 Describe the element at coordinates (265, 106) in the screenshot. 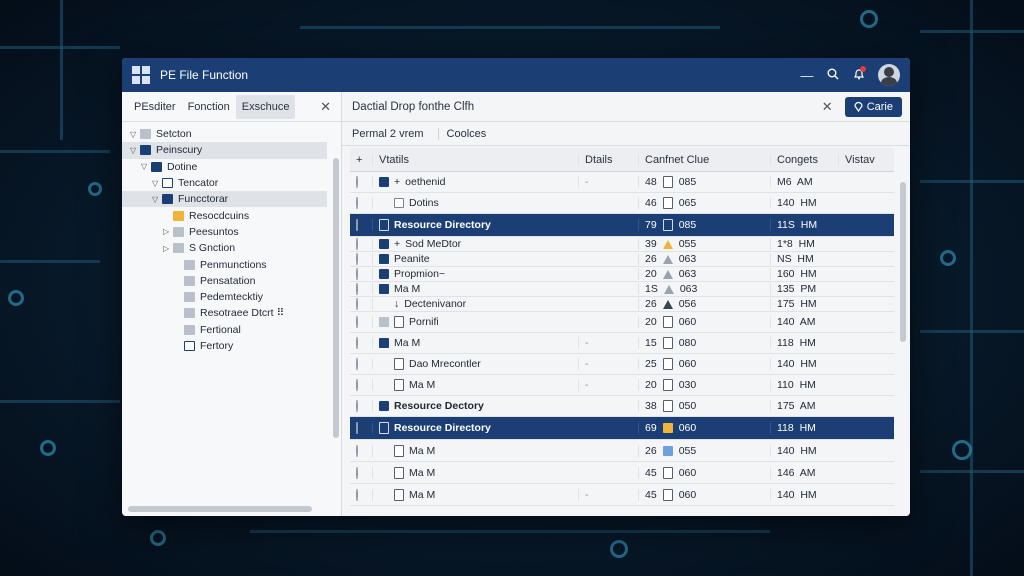

I see `left-tab: Exschuce` at that location.